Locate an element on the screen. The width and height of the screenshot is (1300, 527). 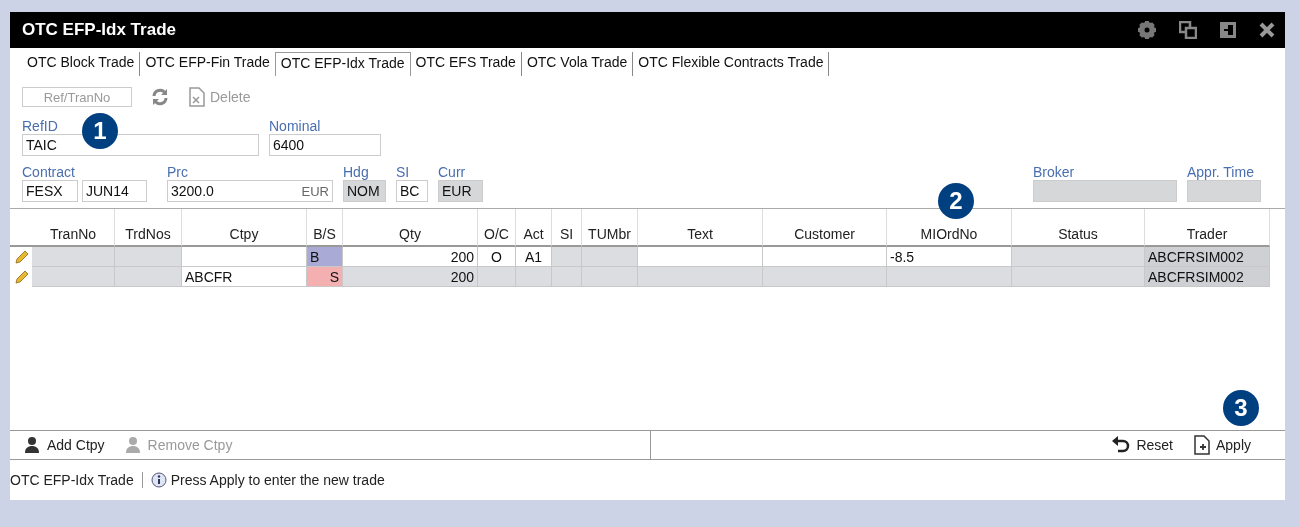
tab: OTC EFP-Idx Trade is located at coordinates (342, 64).